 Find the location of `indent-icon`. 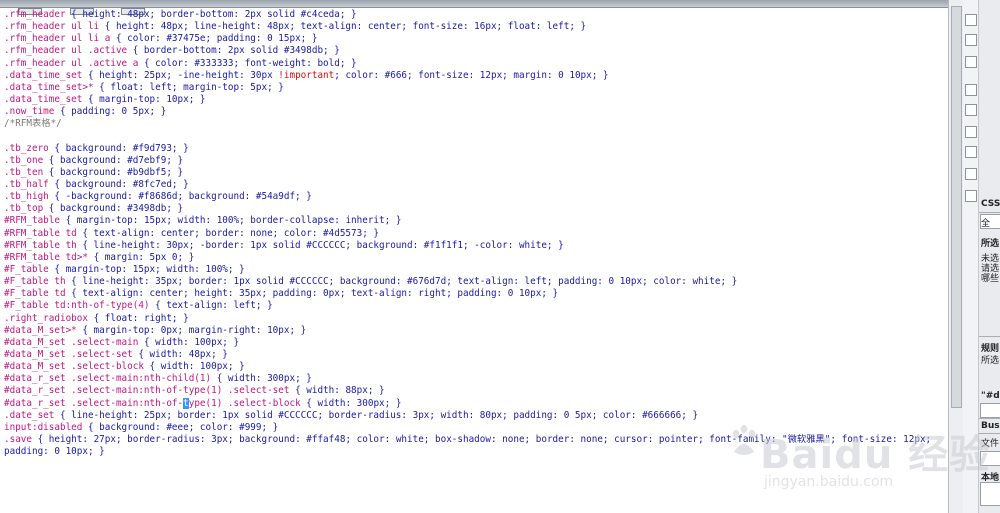

indent-icon is located at coordinates (971, 196).